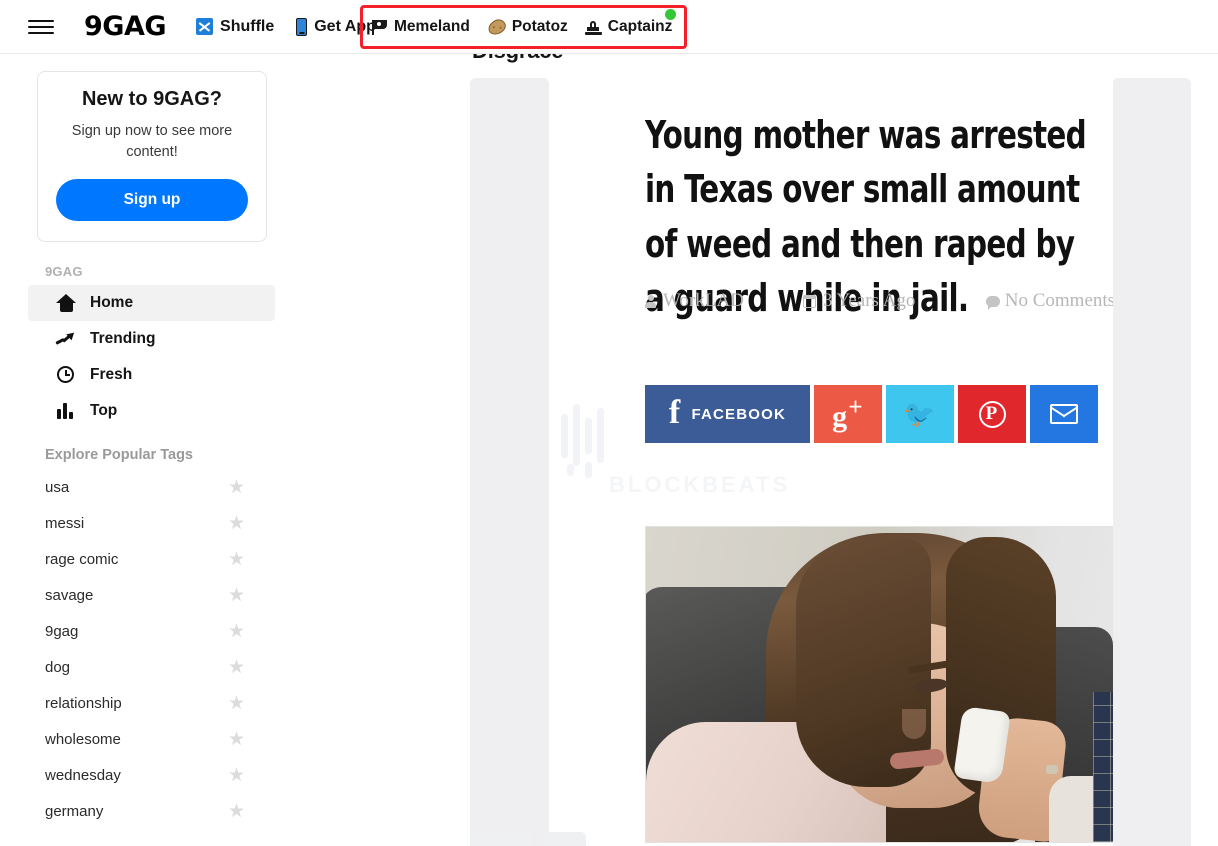 This screenshot has height=846, width=1218. What do you see at coordinates (302, 26) in the screenshot?
I see `phone-icon` at bounding box center [302, 26].